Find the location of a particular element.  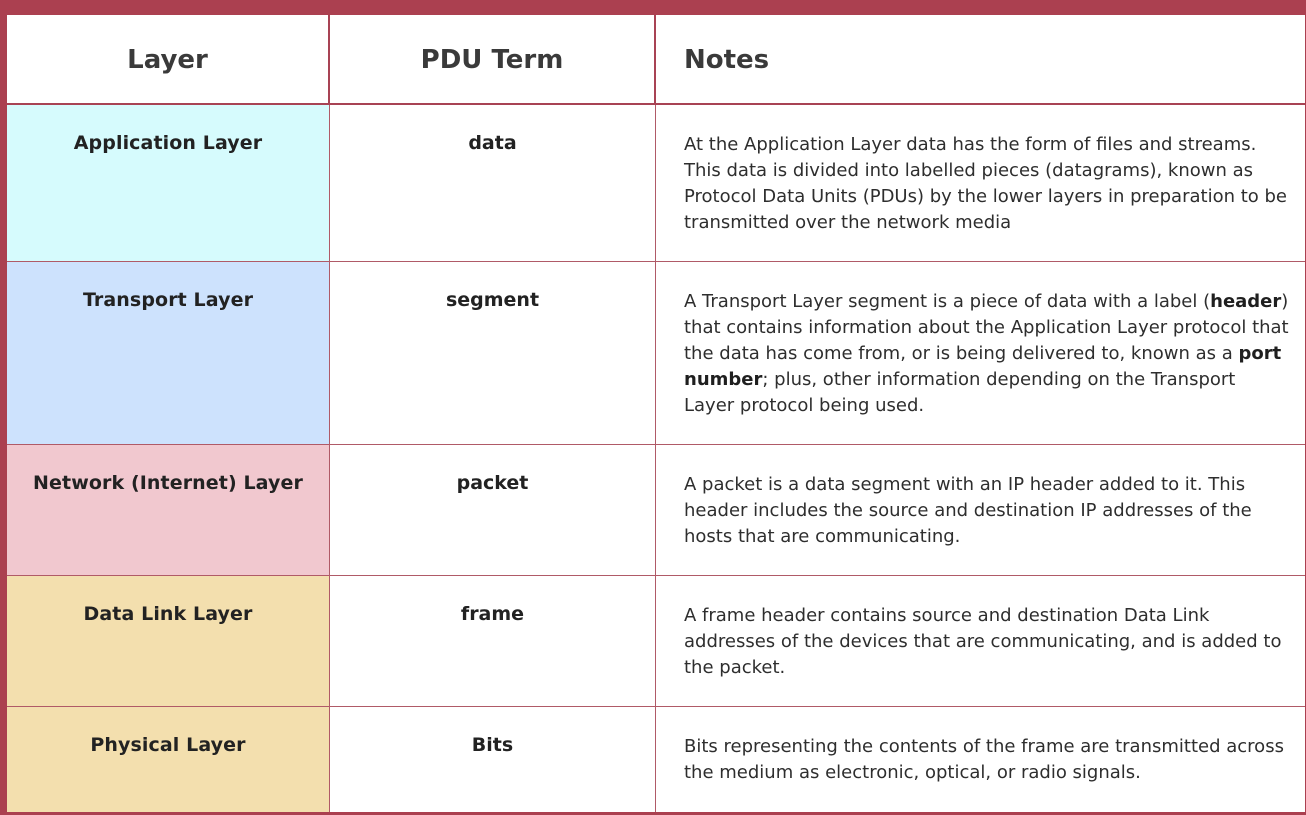

header-layer: Layer is located at coordinates (168, 60).